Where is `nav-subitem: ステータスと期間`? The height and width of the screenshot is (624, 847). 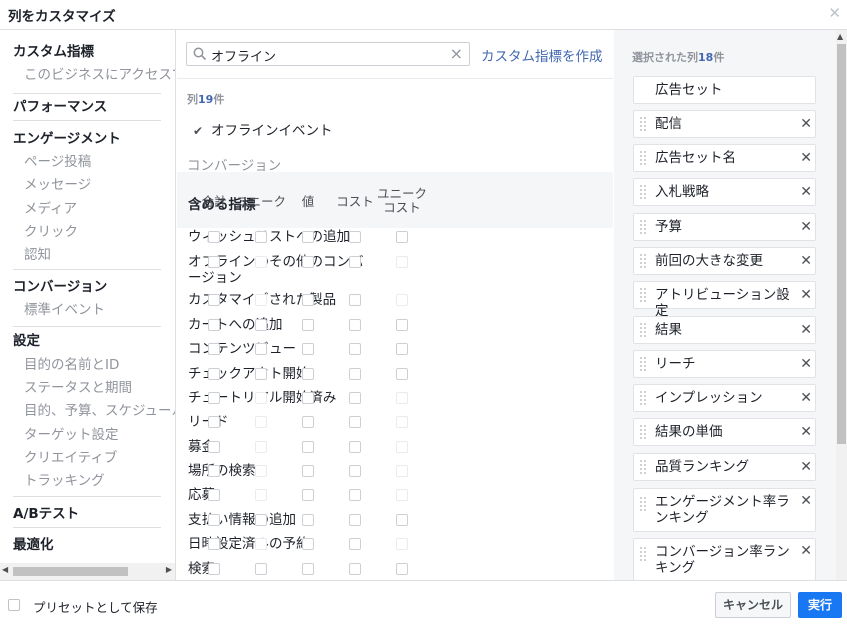 nav-subitem: ステータスと期間 is located at coordinates (78, 386).